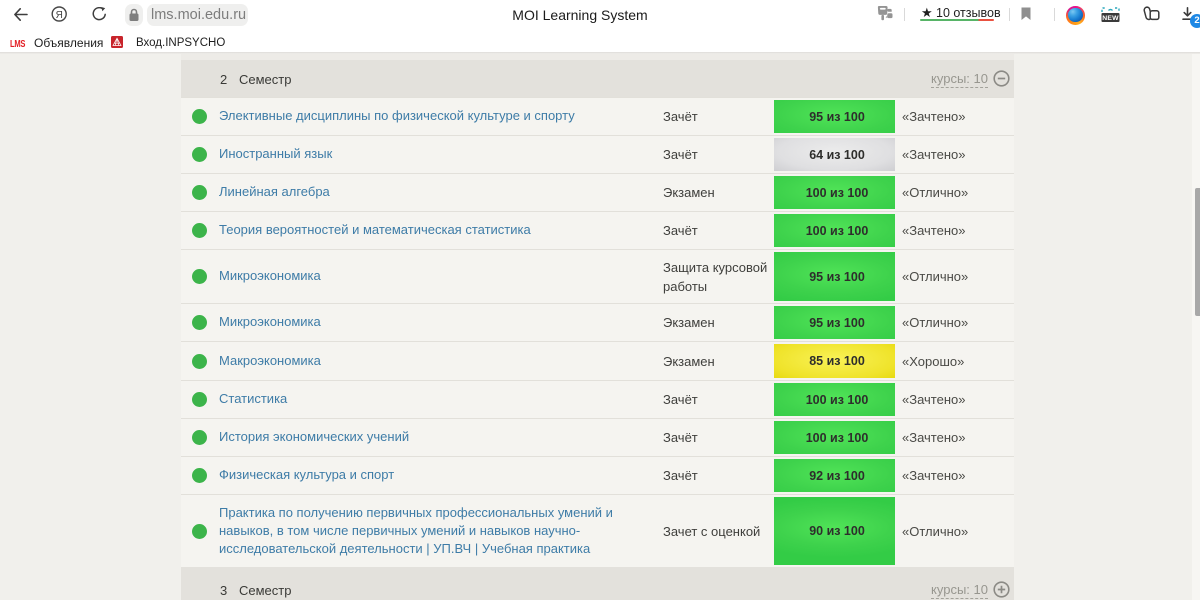 This screenshot has width=1200, height=600. I want to click on svg-text: Я, so click(59, 15).